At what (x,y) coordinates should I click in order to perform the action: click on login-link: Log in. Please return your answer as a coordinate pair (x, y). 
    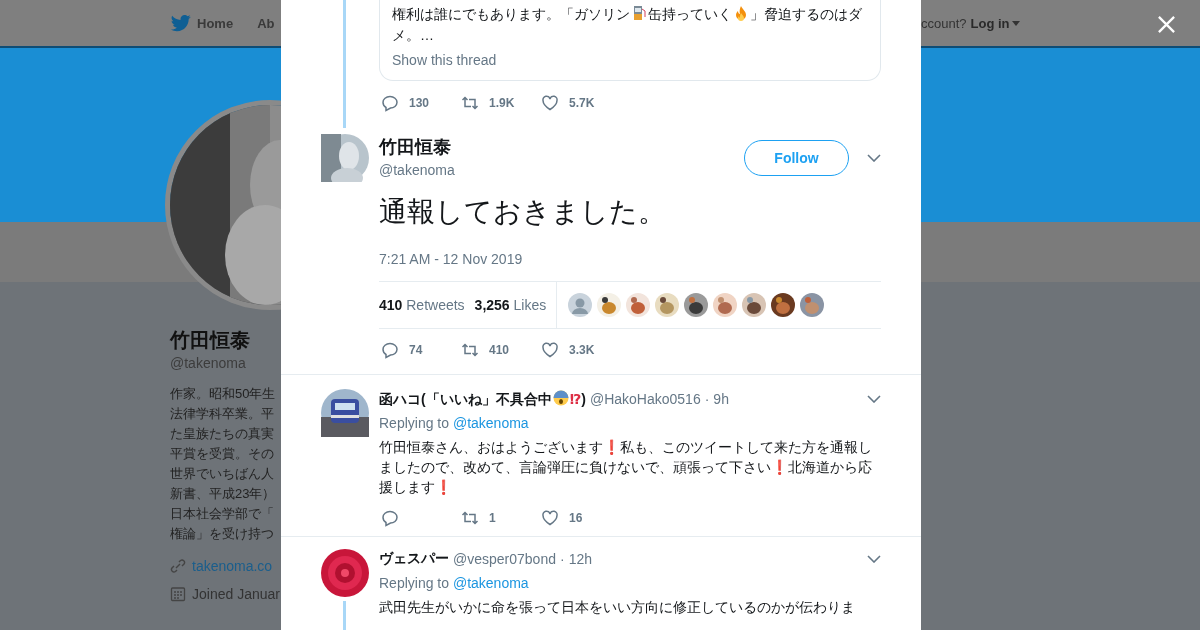
    Looking at the image, I should click on (995, 23).